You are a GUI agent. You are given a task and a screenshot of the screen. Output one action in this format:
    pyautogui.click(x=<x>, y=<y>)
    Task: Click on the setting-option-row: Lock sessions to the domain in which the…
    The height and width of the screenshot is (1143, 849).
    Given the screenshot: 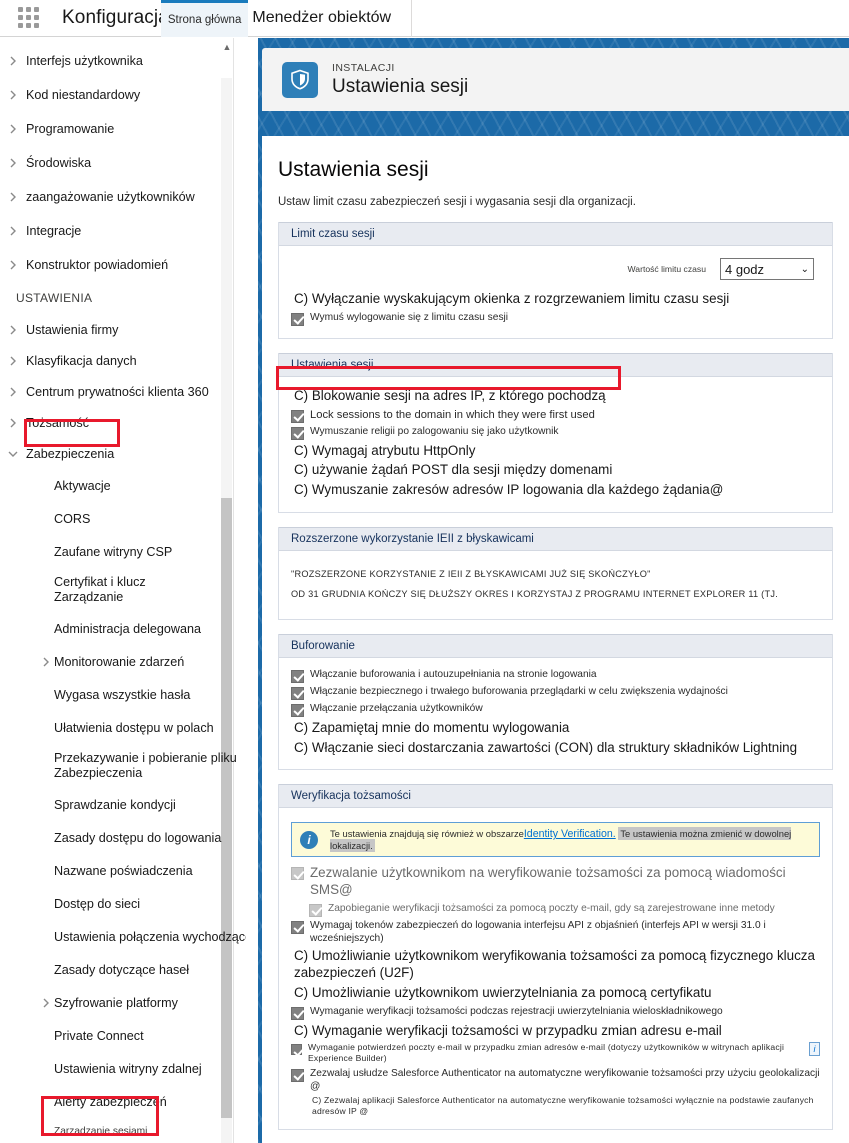 What is the action you would take?
    pyautogui.click(x=555, y=415)
    